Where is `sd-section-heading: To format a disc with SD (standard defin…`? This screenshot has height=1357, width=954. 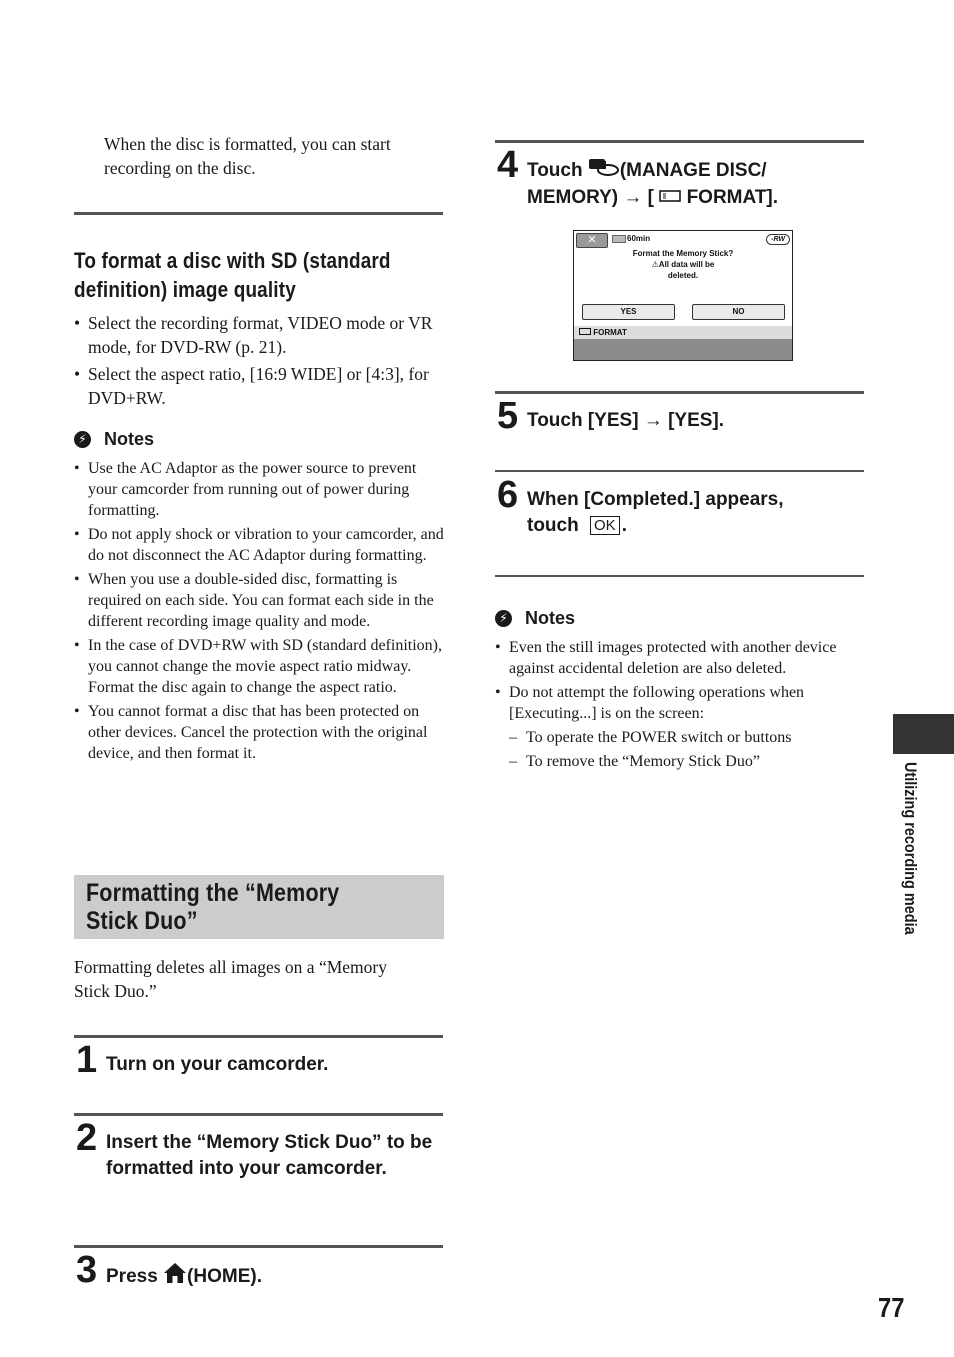
sd-section-heading: To format a disc with SD (standard defin… is located at coordinates (289, 275).